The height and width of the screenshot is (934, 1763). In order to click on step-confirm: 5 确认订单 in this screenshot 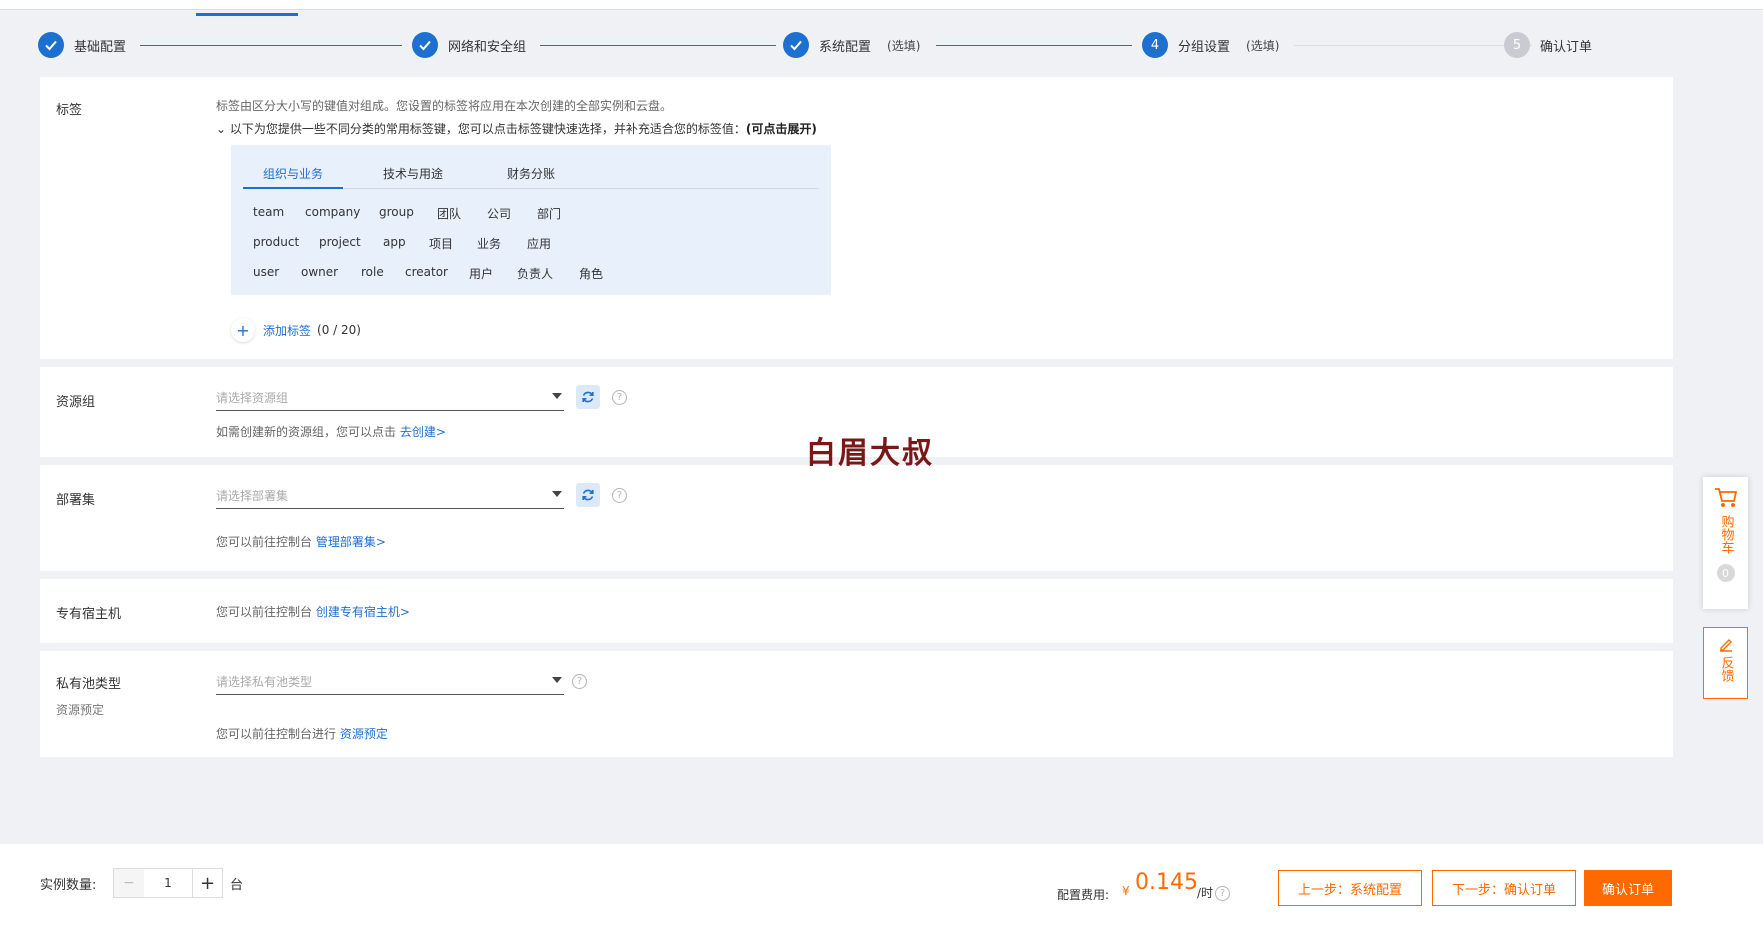, I will do `click(1548, 45)`.